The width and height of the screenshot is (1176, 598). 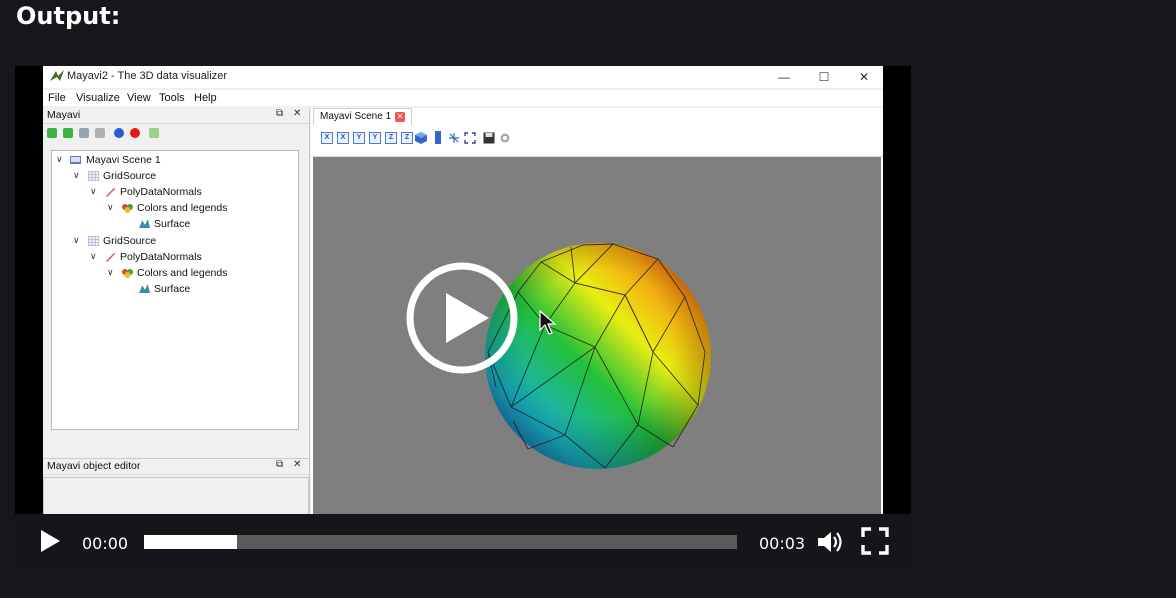 What do you see at coordinates (135, 133) in the screenshot?
I see `record-icon` at bounding box center [135, 133].